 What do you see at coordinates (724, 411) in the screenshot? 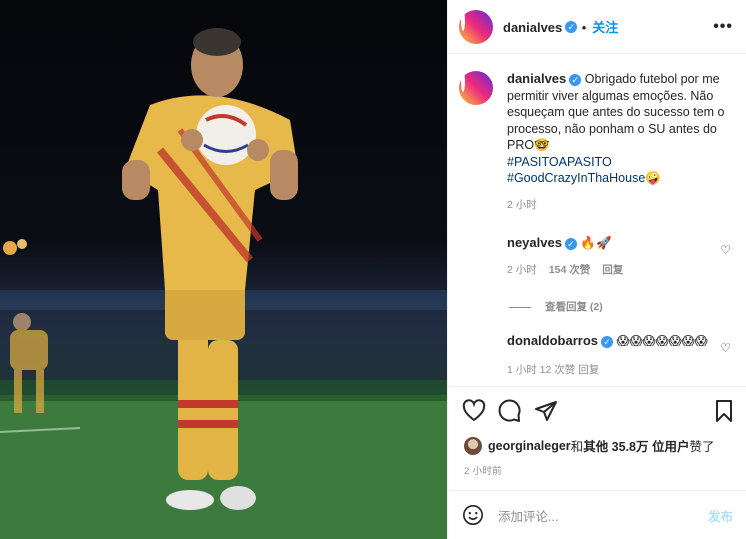
I see `save-icon` at bounding box center [724, 411].